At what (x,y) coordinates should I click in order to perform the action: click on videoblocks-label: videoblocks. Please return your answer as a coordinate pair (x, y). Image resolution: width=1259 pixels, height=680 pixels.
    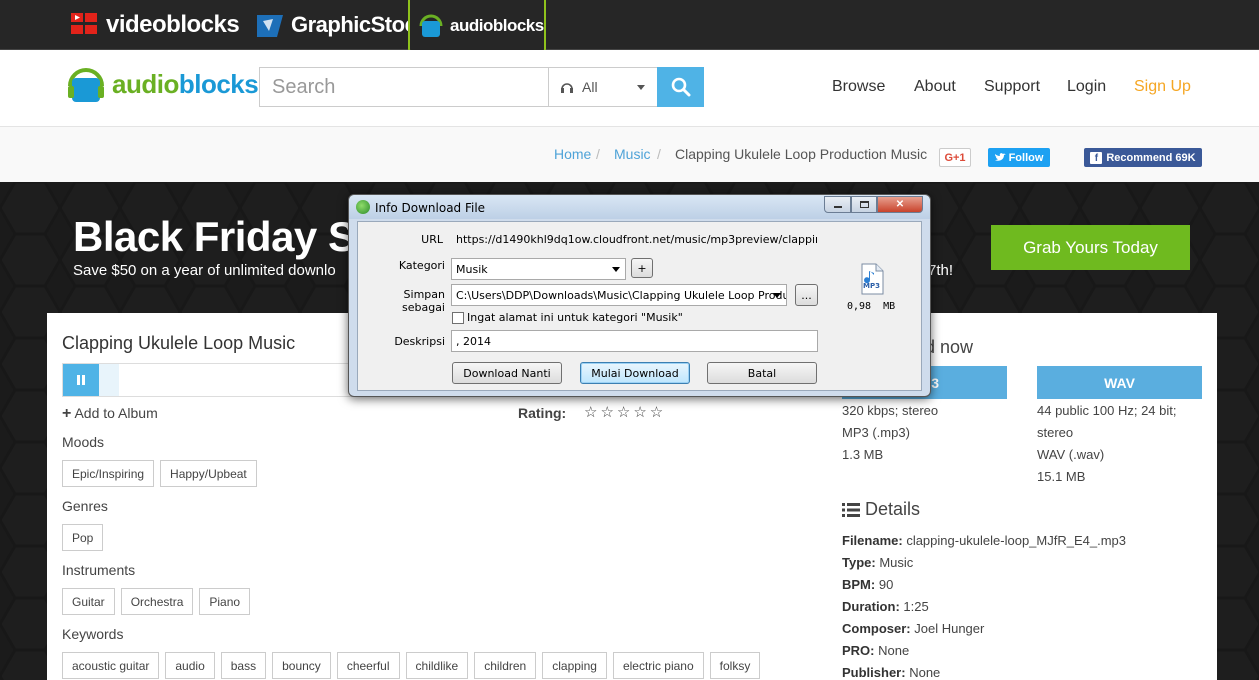
    Looking at the image, I should click on (173, 24).